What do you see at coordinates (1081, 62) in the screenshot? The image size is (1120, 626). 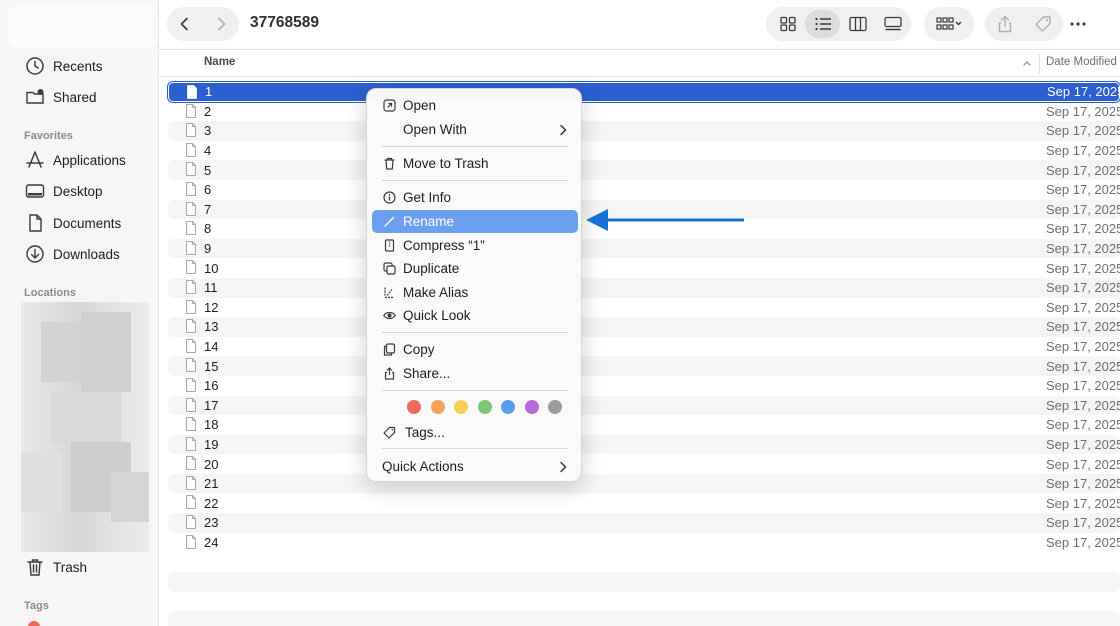 I see `column-date-modified-header: Date Modified` at bounding box center [1081, 62].